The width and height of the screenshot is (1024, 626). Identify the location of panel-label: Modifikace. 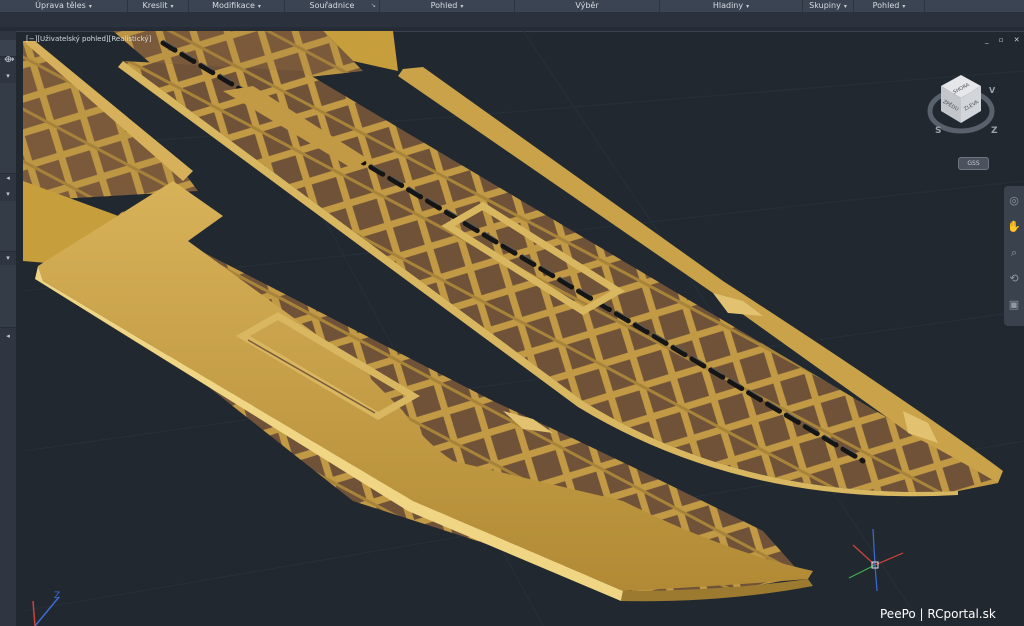
(233, 5).